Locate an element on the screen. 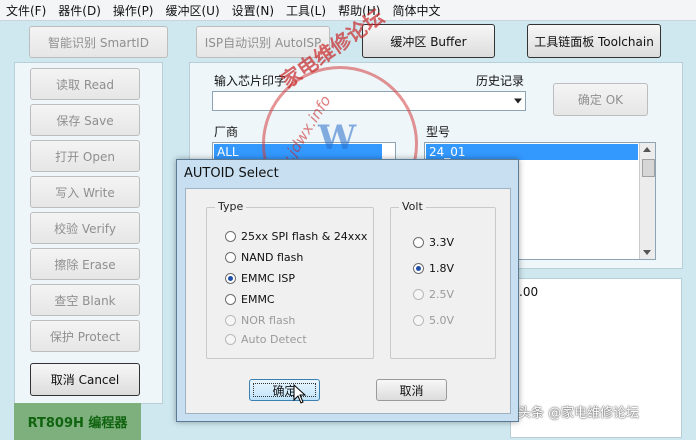 This screenshot has width=696, height=440. source-credit: 头条 @家电维修论坛 is located at coordinates (579, 413).